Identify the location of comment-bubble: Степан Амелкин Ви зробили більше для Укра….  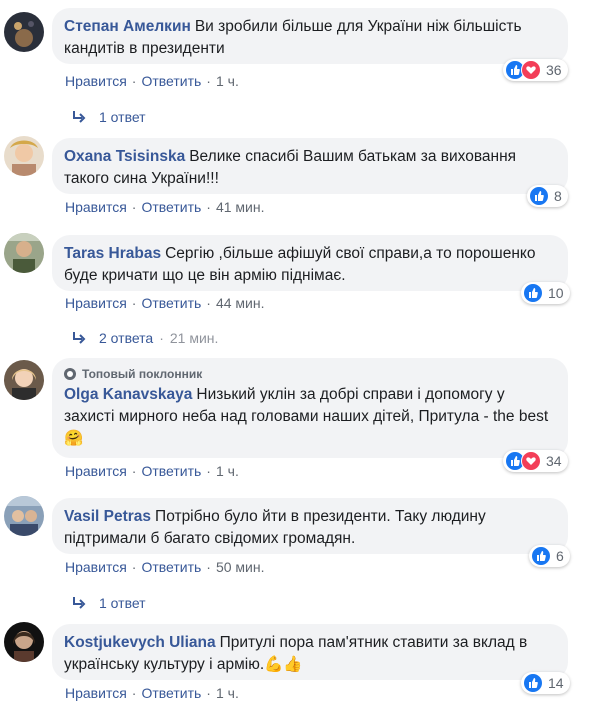
(310, 36).